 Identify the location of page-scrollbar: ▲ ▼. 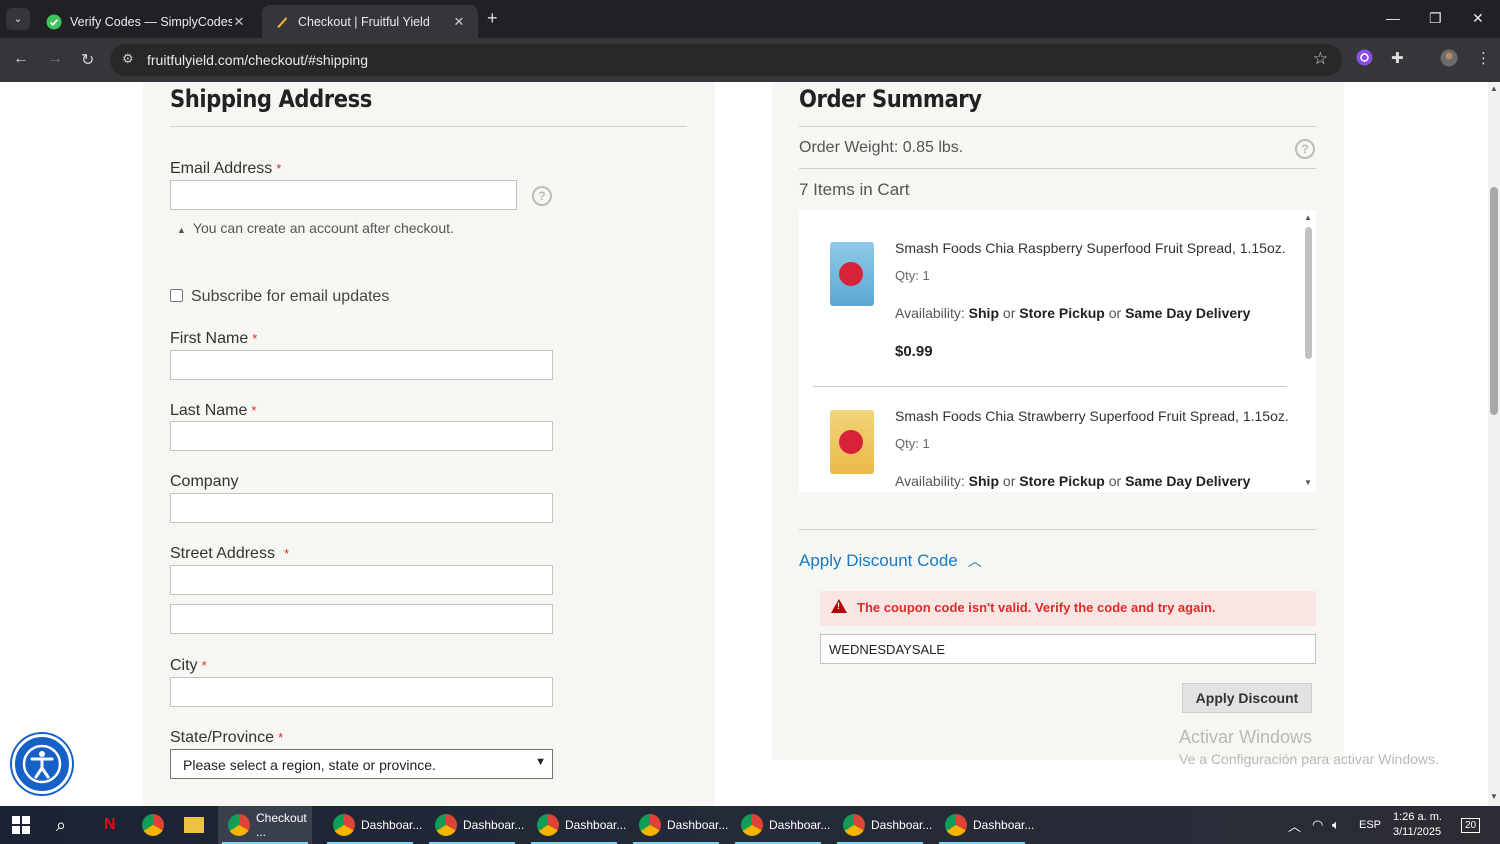
(1494, 444).